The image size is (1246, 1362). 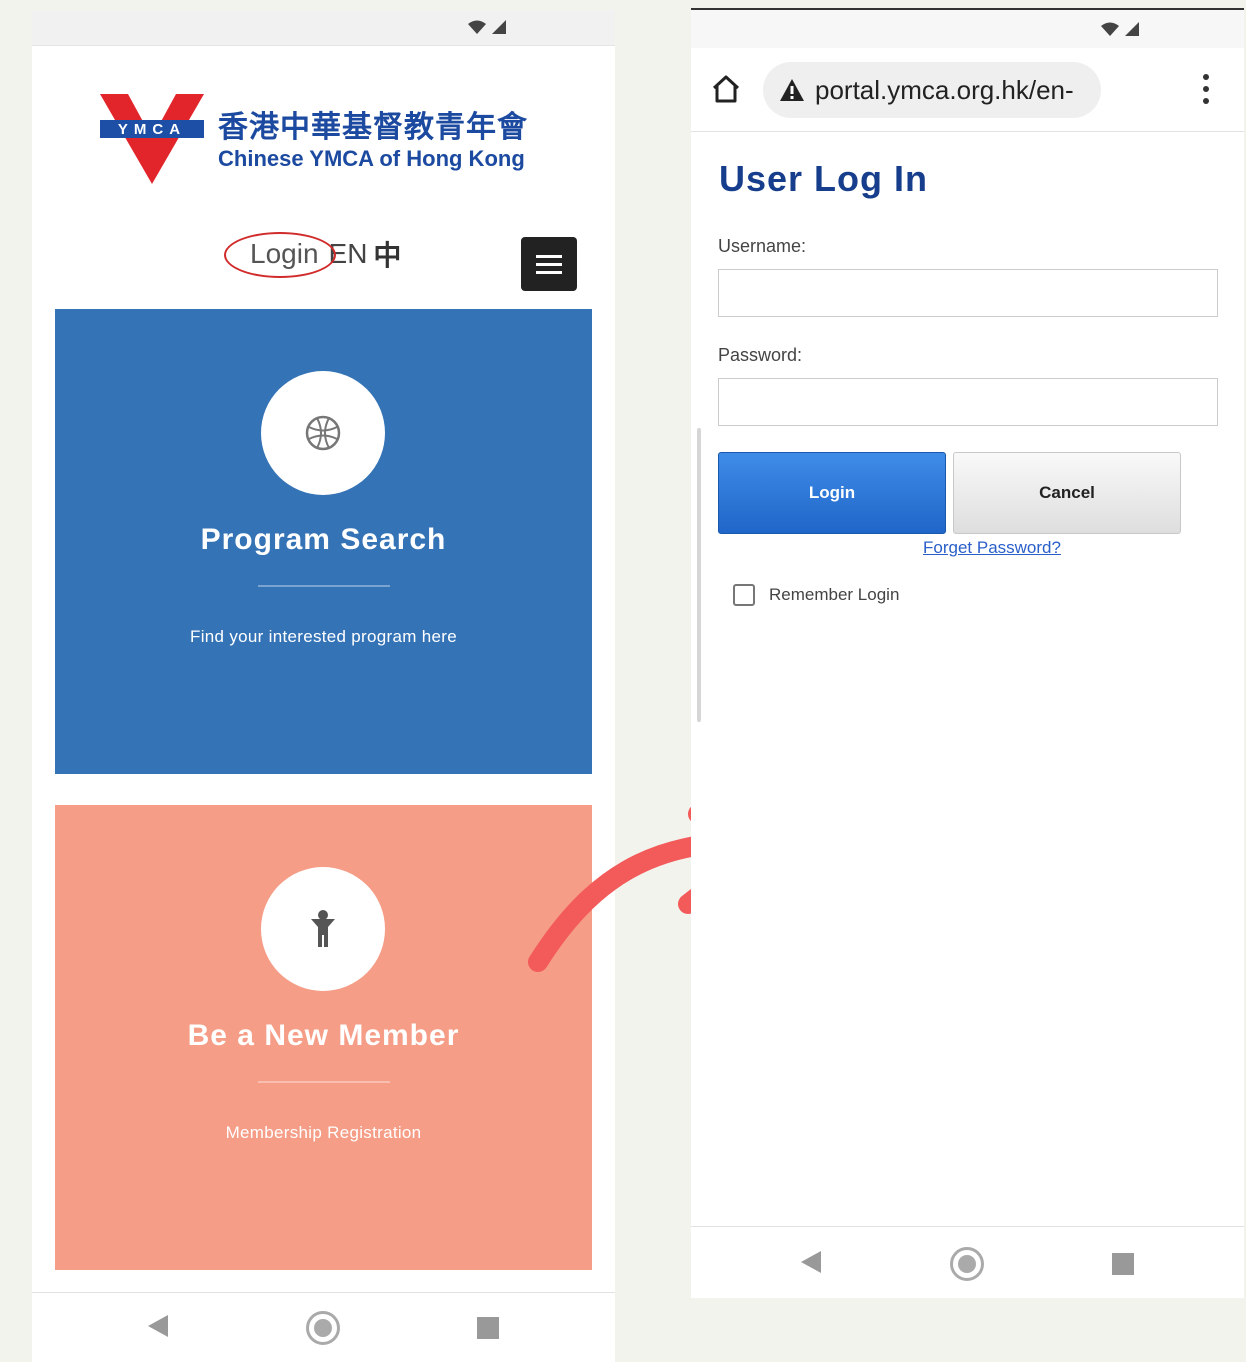 I want to click on person-icon, so click(x=323, y=928).